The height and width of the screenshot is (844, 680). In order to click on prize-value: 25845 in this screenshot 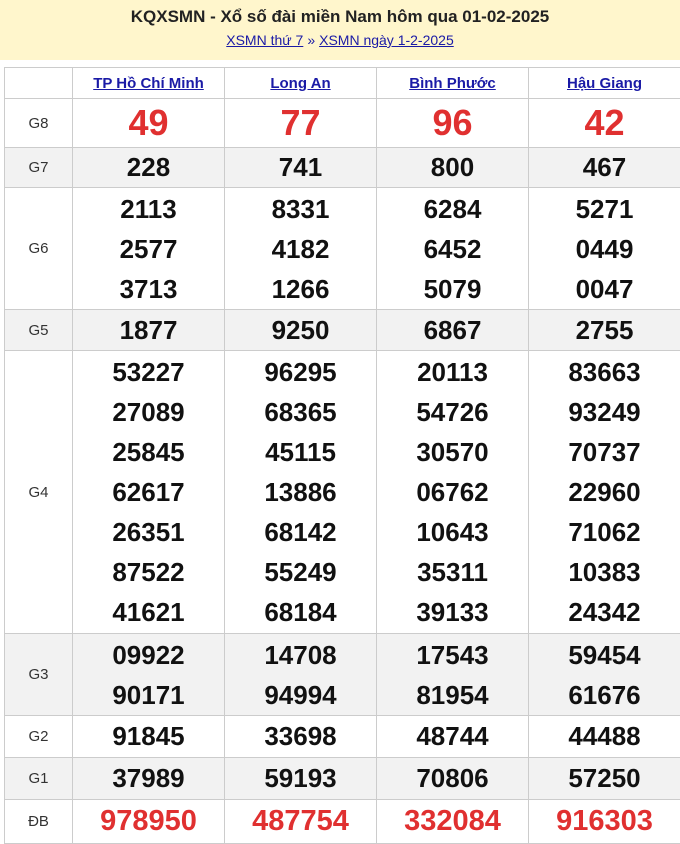, I will do `click(148, 452)`.